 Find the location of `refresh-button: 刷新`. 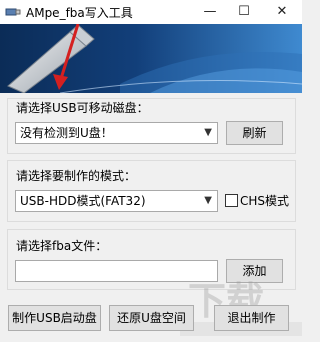

refresh-button: 刷新 is located at coordinates (254, 133).